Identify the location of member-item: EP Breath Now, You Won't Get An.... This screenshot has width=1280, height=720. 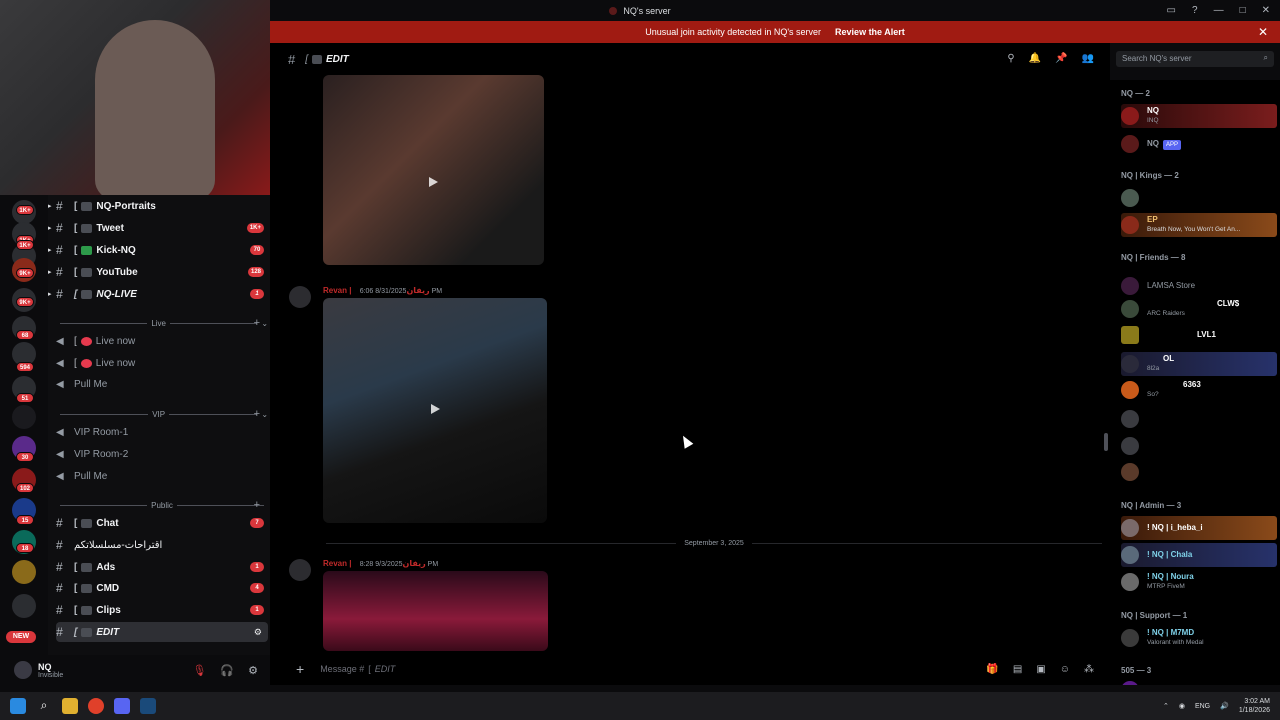
(1199, 225).